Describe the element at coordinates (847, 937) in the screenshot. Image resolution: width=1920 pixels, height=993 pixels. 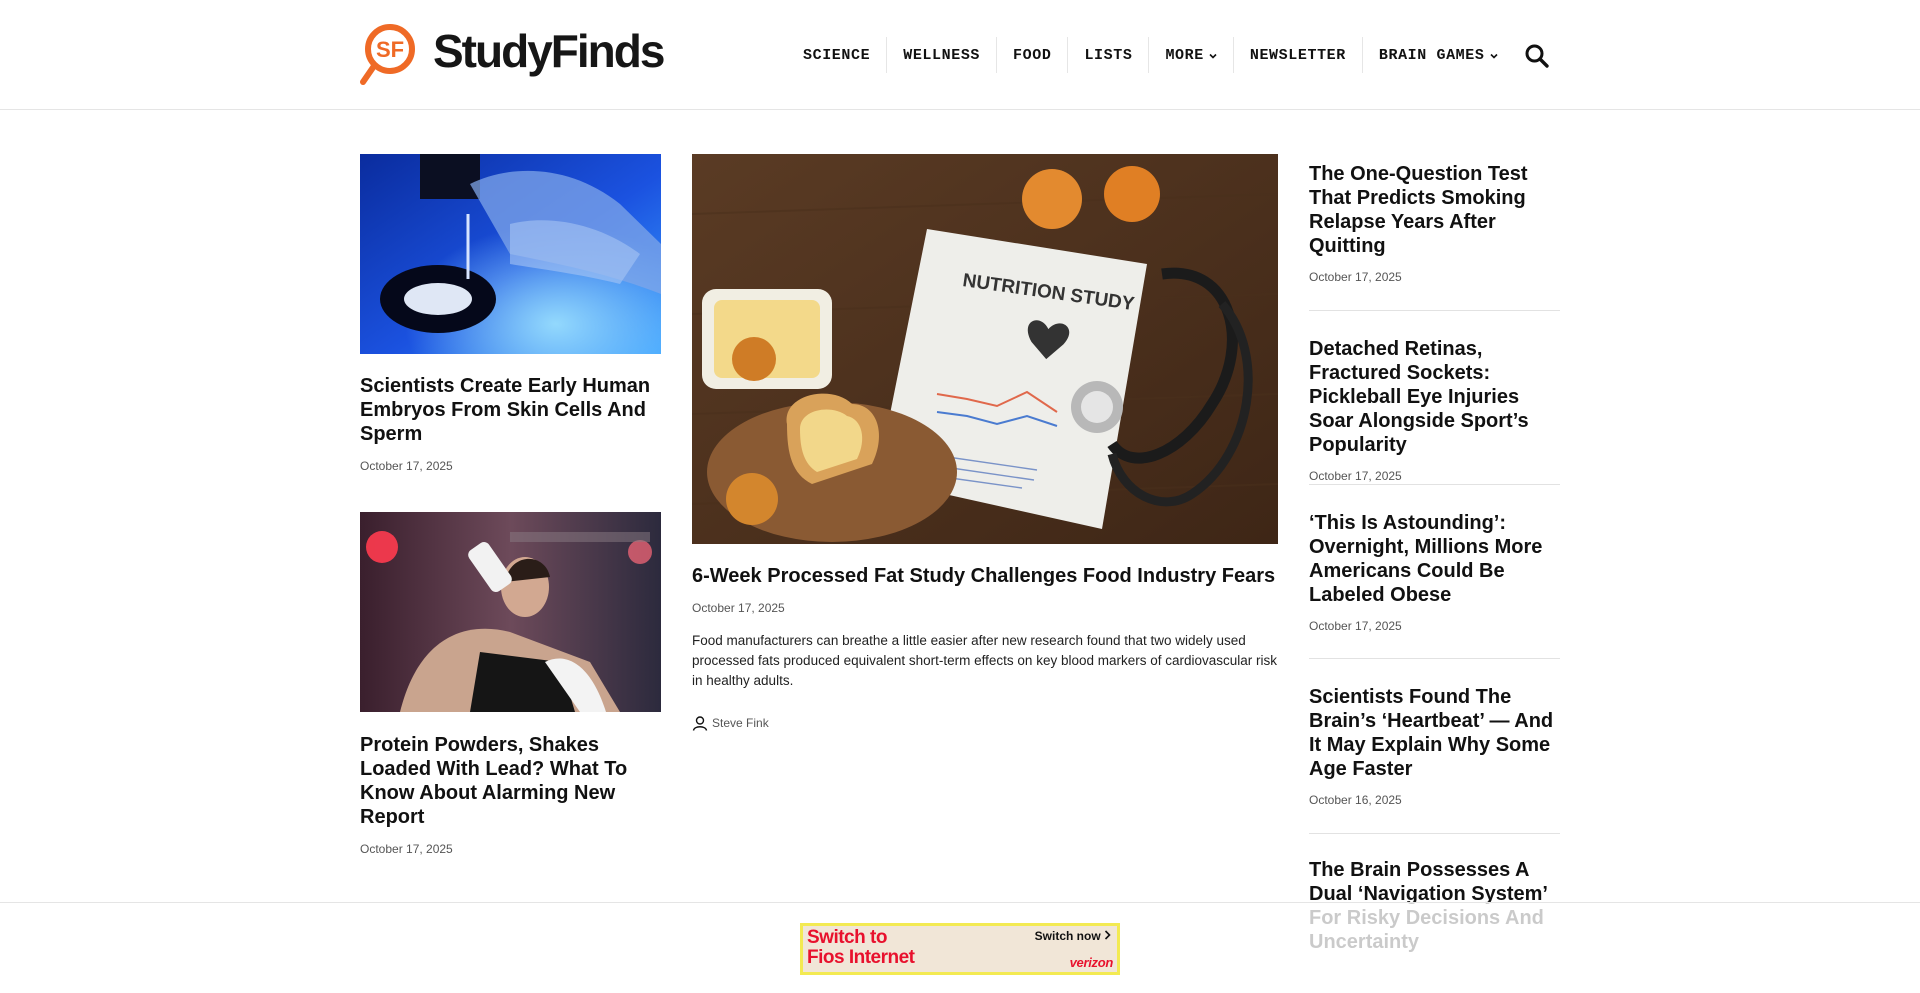
I see `ad-headline-line: Switch to` at that location.